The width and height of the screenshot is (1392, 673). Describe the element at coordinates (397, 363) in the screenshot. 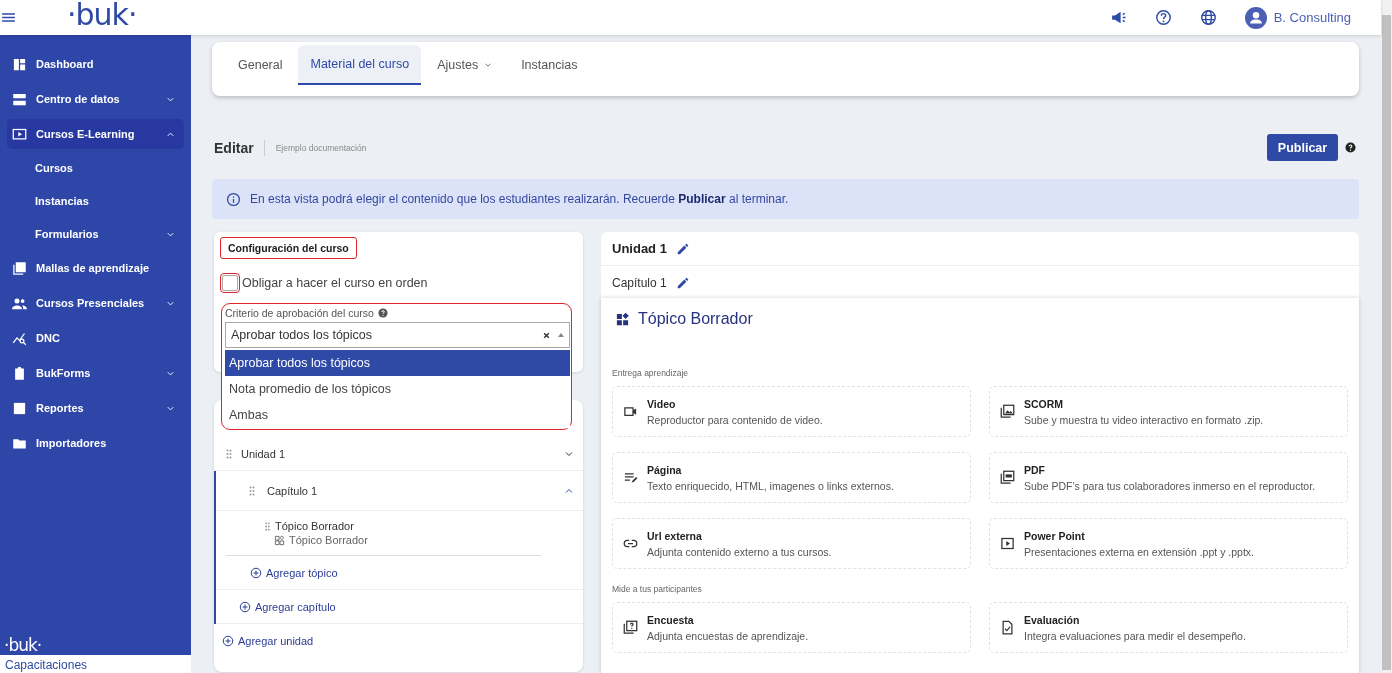

I see `dropdown-option: Aprobar todos los tópicos` at that location.